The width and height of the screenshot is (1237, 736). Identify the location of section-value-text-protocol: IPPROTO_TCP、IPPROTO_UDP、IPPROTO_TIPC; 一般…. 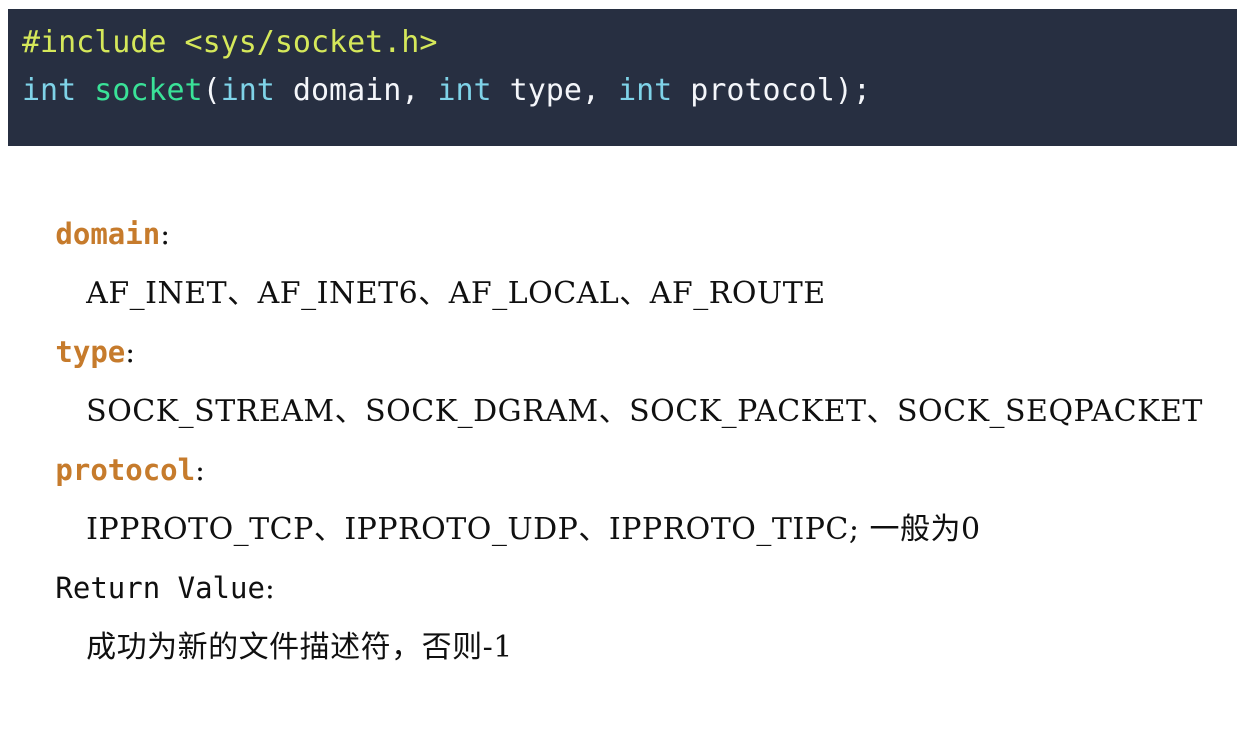
(533, 529).